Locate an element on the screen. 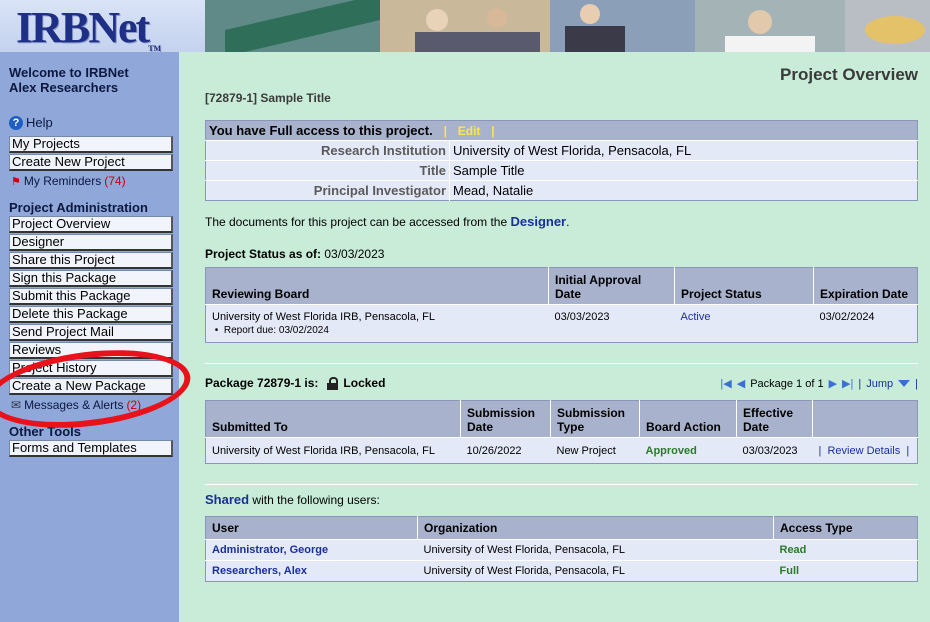 This screenshot has width=930, height=622. column-header: Submission Type is located at coordinates (595, 419).